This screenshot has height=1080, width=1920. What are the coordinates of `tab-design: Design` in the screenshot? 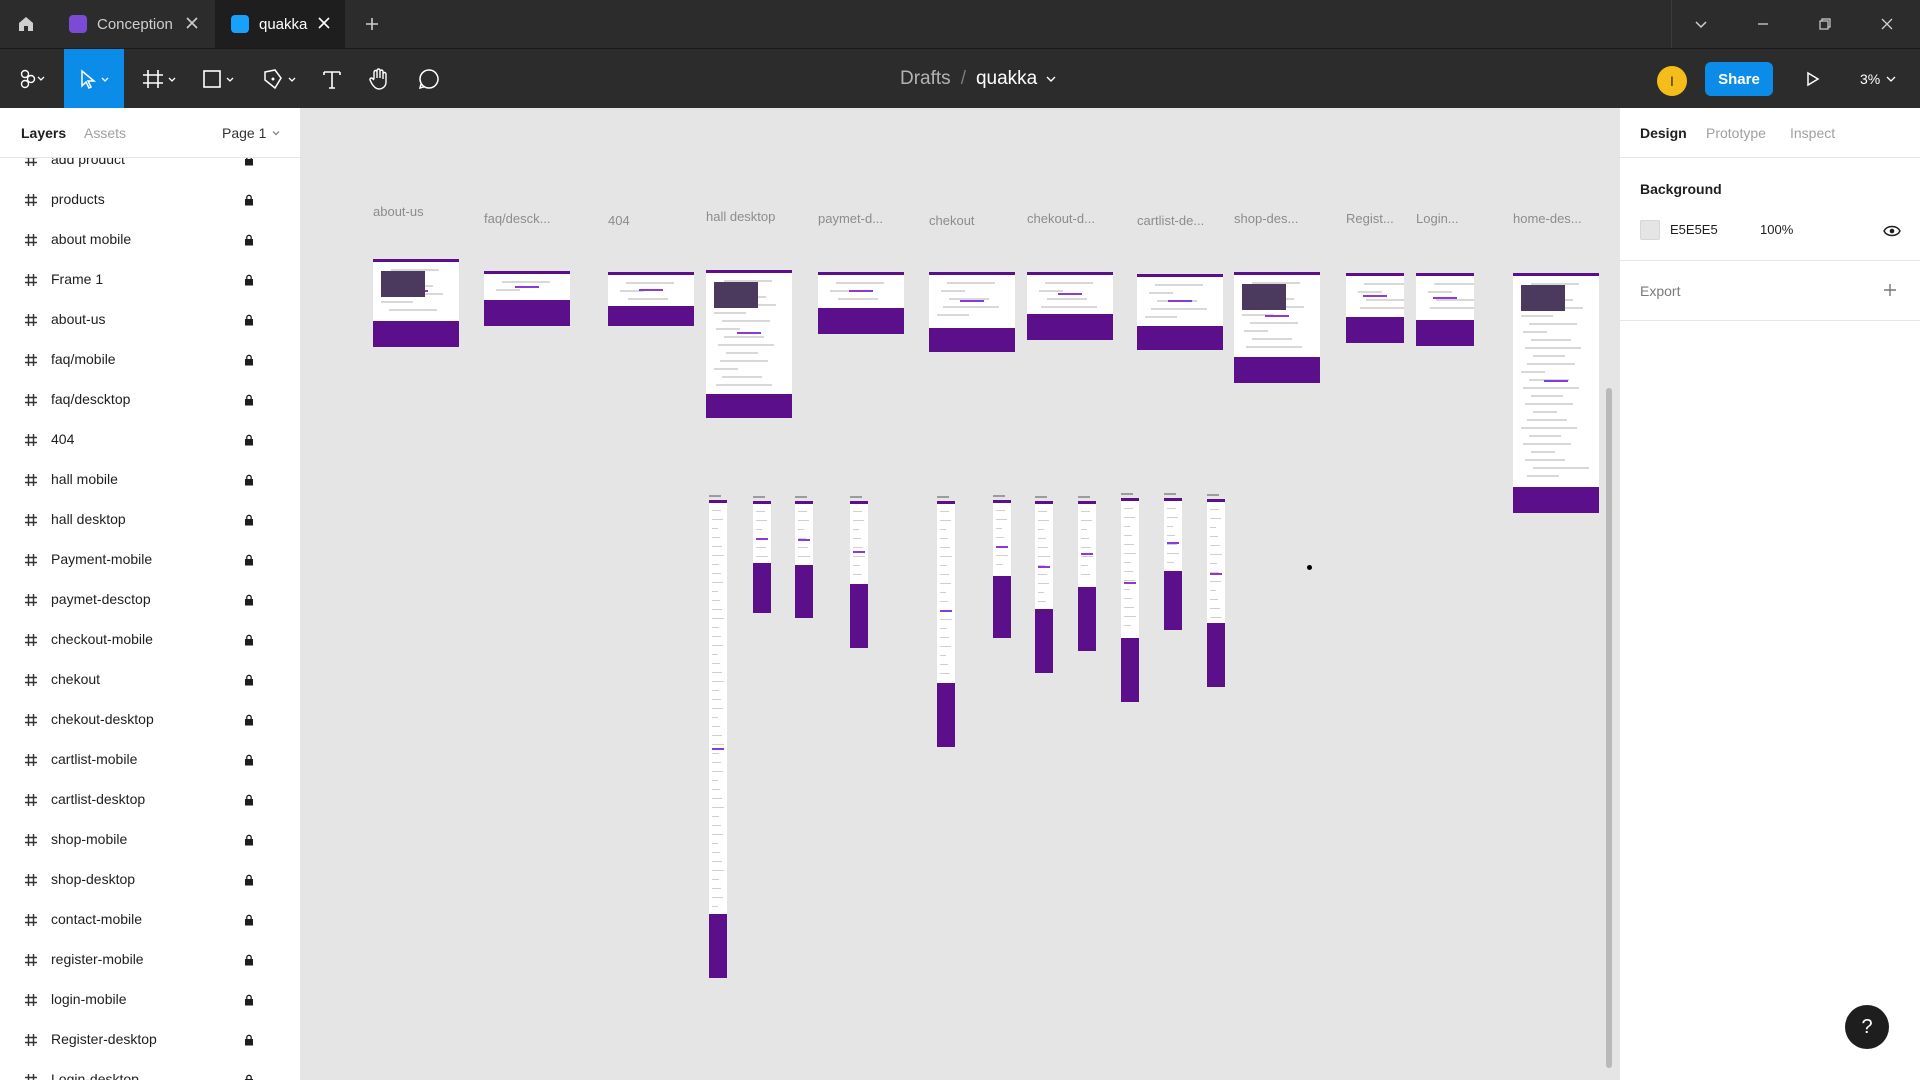 It's located at (1663, 133).